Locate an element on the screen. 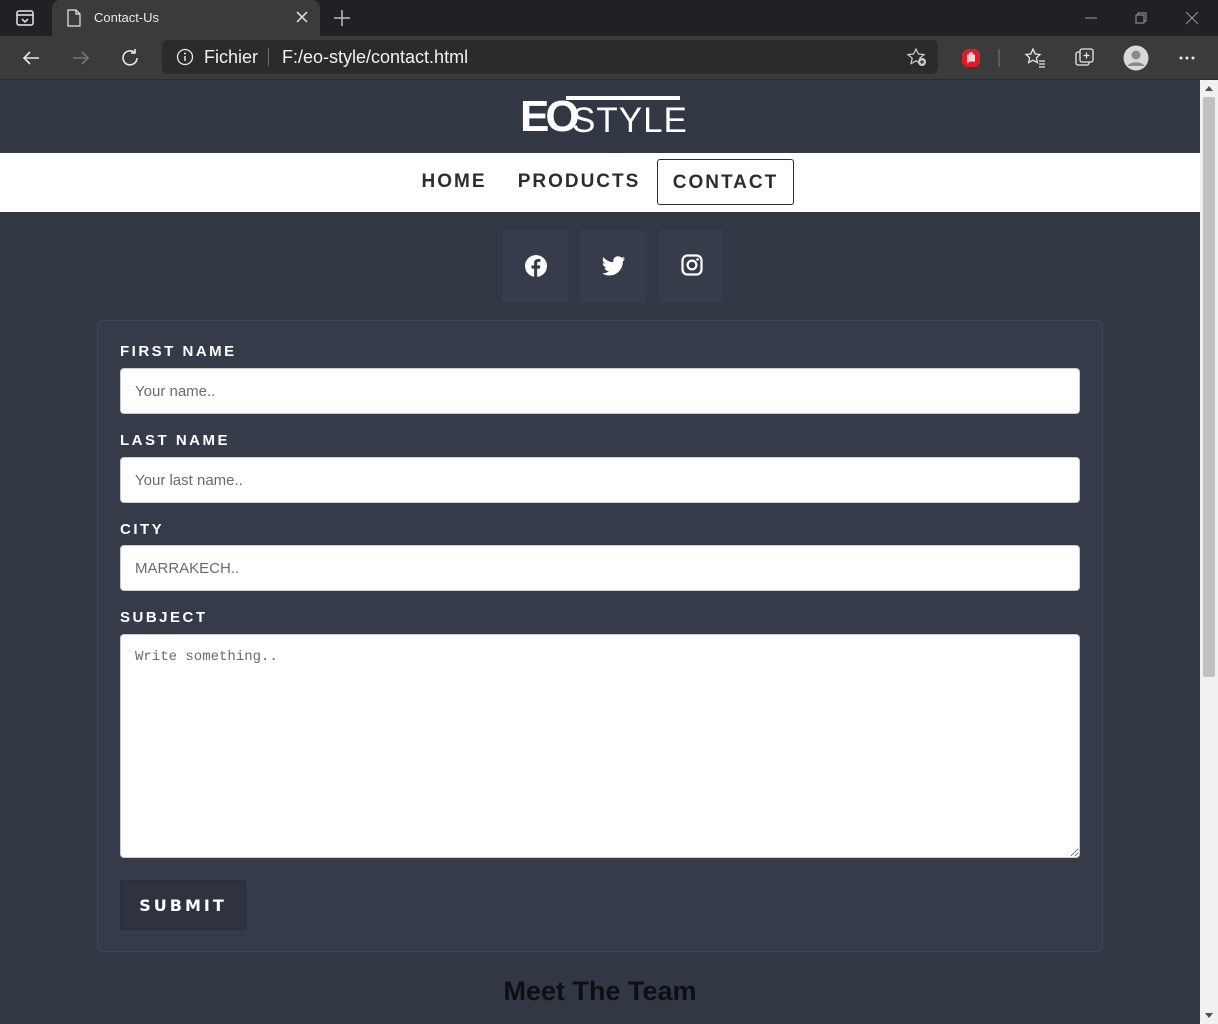 The height and width of the screenshot is (1024, 1218). first-name-input is located at coordinates (600, 391).